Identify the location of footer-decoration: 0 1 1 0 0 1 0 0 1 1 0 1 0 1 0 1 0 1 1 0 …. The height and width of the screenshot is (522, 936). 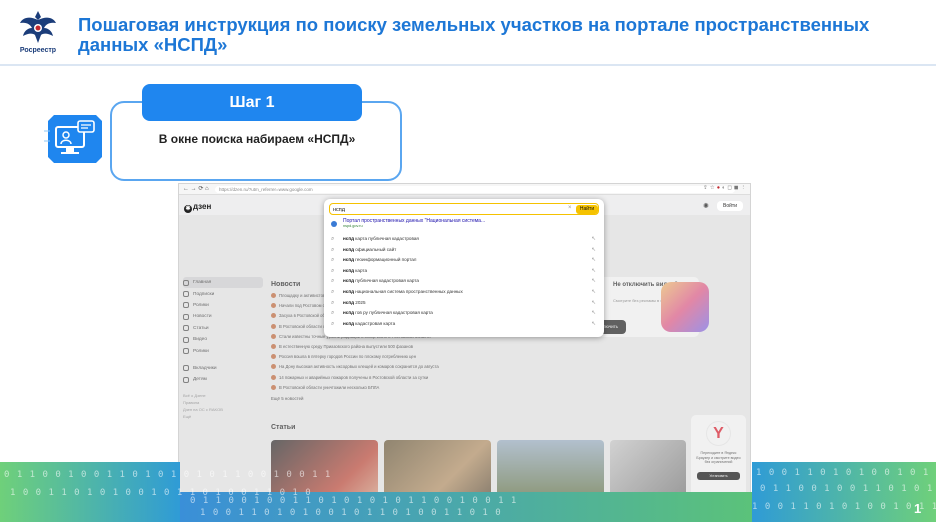
(468, 492).